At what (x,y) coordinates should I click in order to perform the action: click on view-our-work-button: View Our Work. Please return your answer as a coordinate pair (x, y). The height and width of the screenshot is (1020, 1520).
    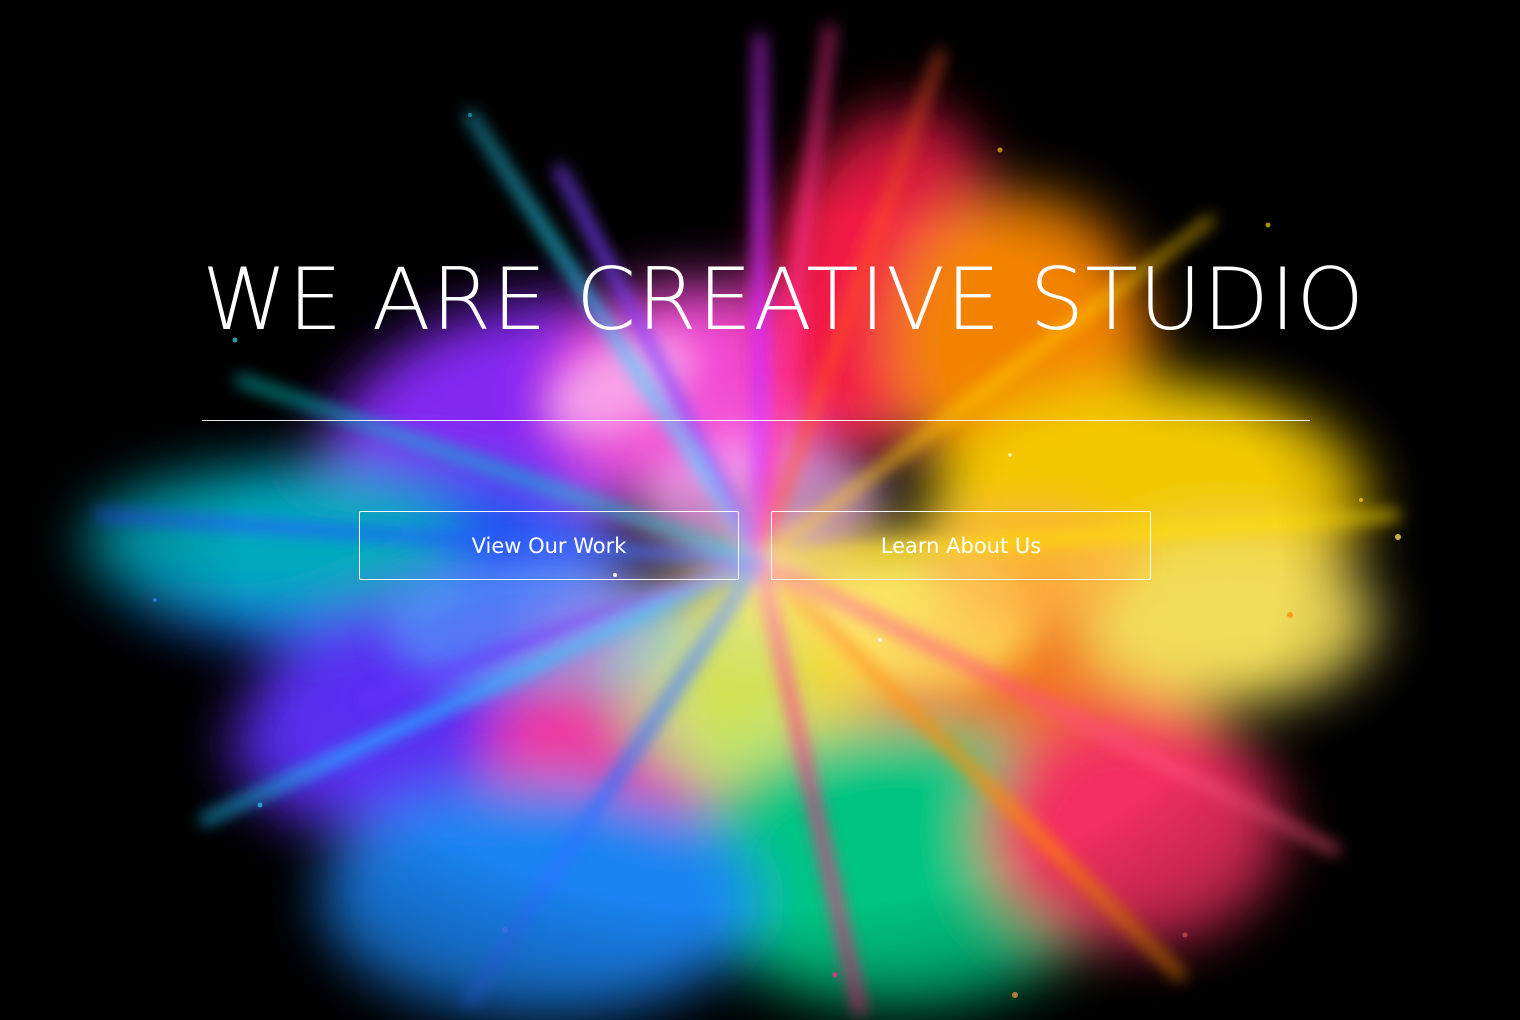
    Looking at the image, I should click on (549, 545).